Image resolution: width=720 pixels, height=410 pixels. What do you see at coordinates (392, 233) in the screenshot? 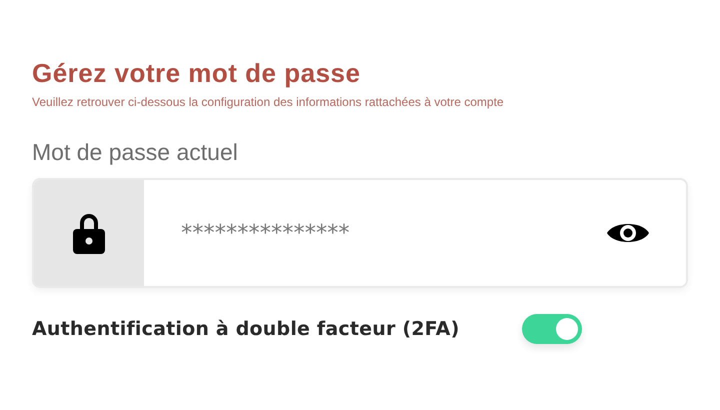
I see `password-field: ***************` at bounding box center [392, 233].